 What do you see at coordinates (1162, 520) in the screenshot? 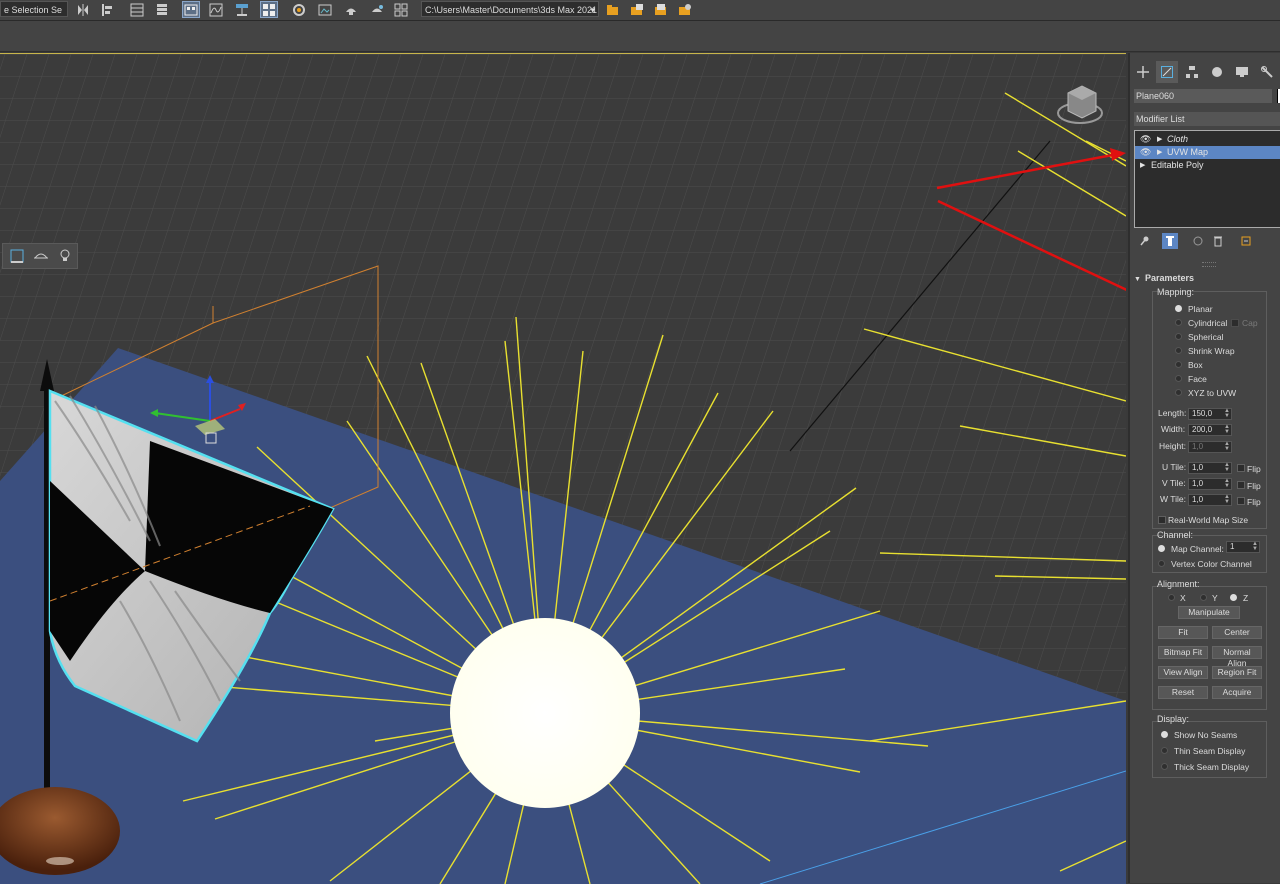
I see `real-world-map-size-checkbox` at bounding box center [1162, 520].